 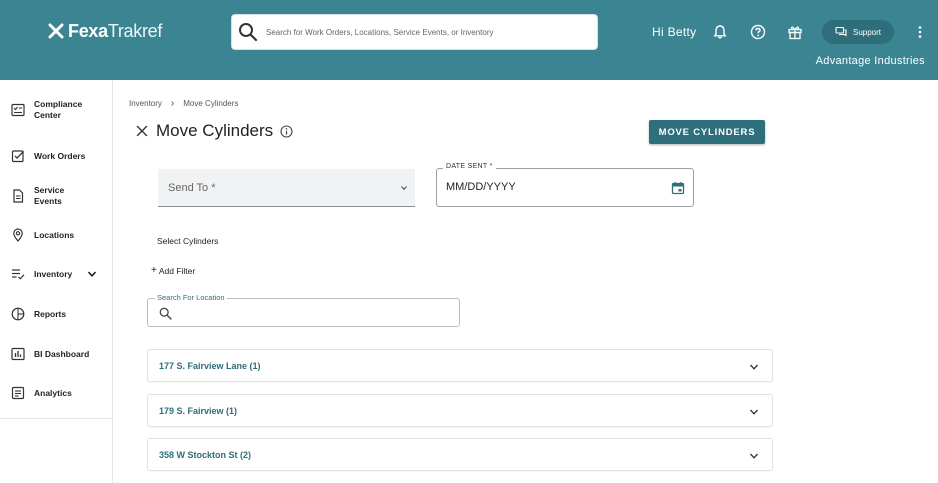 What do you see at coordinates (18, 393) in the screenshot?
I see `analytics-icon` at bounding box center [18, 393].